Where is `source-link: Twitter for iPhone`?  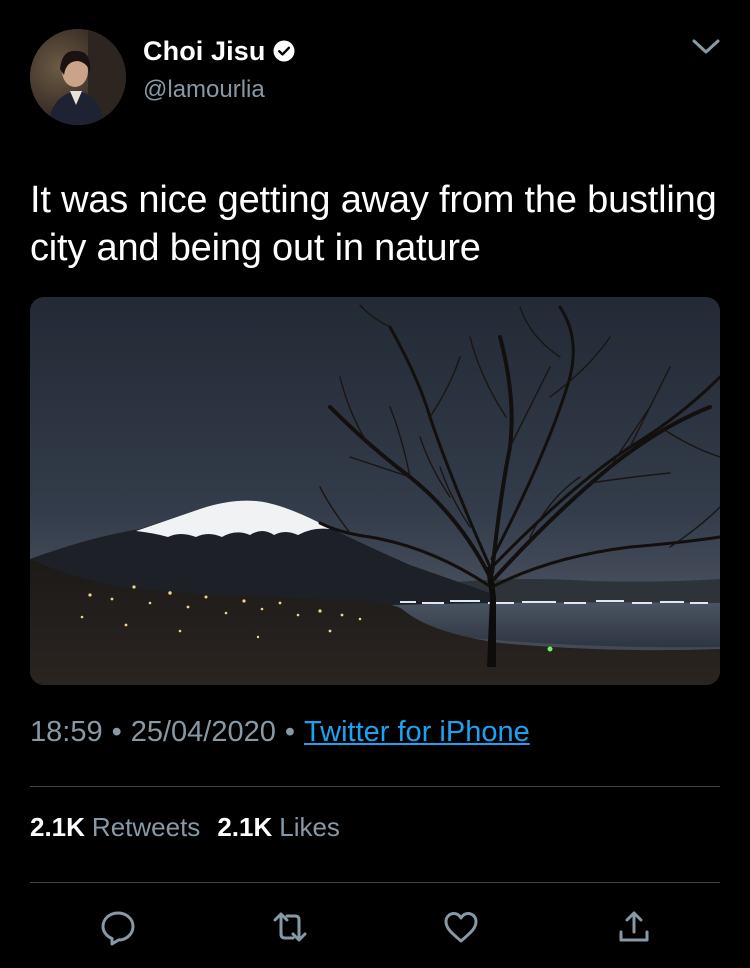 source-link: Twitter for iPhone is located at coordinates (417, 732).